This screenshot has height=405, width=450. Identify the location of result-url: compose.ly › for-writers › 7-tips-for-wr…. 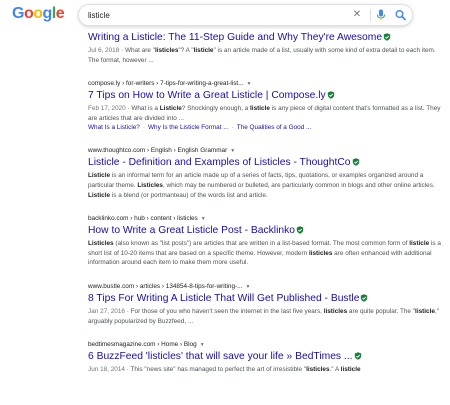
(269, 83).